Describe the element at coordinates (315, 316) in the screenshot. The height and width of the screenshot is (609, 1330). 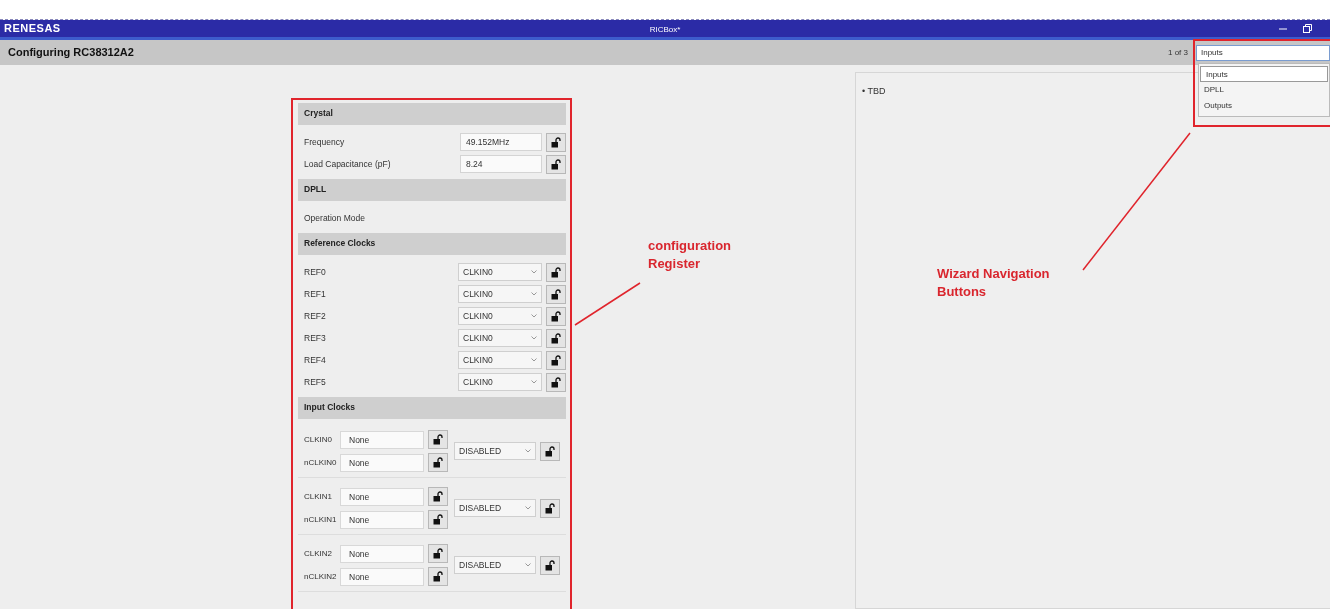
I see `field-label: REF2` at that location.